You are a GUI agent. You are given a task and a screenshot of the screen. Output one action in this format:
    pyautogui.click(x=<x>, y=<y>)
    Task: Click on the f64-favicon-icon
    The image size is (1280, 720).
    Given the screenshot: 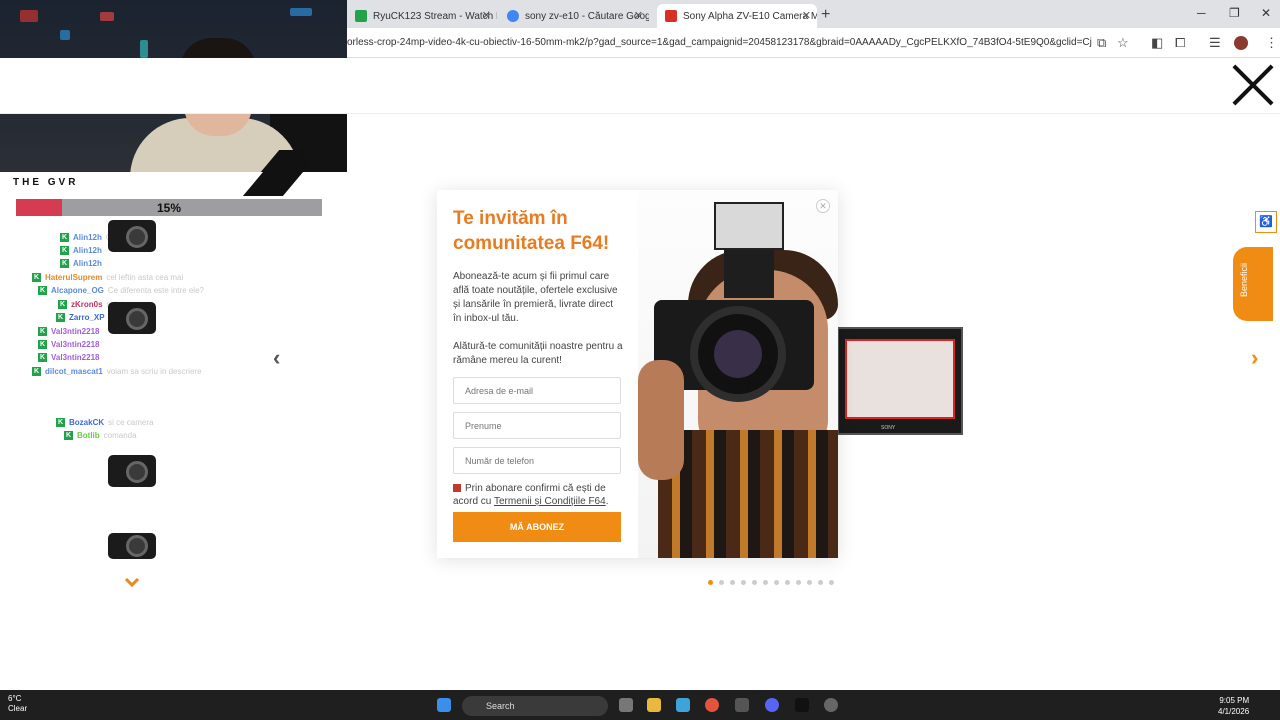 What is the action you would take?
    pyautogui.click(x=671, y=16)
    